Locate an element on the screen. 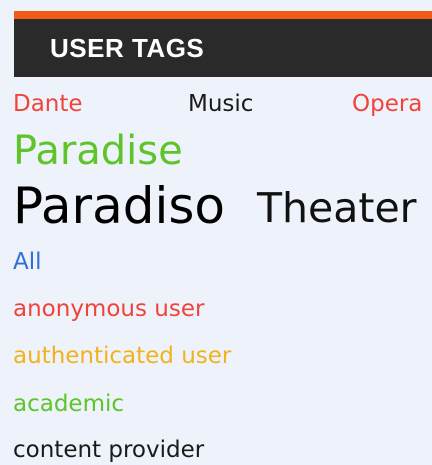 Image resolution: width=432 pixels, height=465 pixels. tag-paradise: Paradise is located at coordinates (98, 151).